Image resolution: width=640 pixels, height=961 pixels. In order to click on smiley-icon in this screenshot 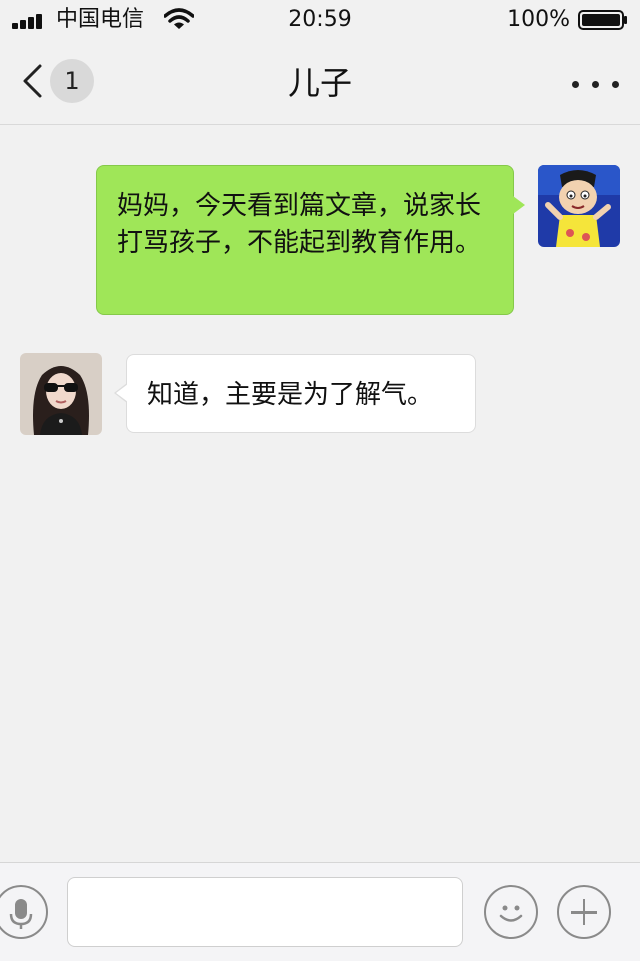, I will do `click(511, 913)`.